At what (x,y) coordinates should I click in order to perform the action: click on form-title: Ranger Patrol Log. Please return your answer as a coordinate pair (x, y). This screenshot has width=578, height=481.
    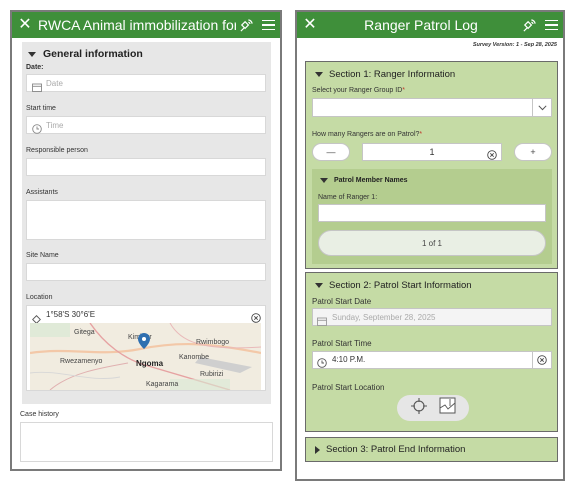
    Looking at the image, I should click on (421, 25).